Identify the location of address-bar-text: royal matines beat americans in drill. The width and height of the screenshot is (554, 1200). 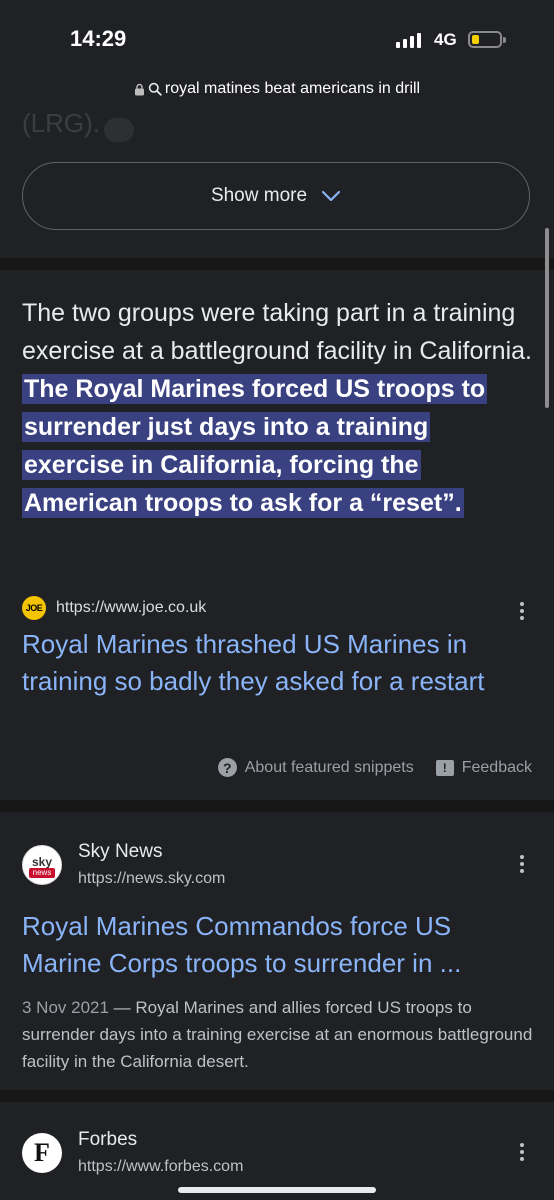
(292, 88).